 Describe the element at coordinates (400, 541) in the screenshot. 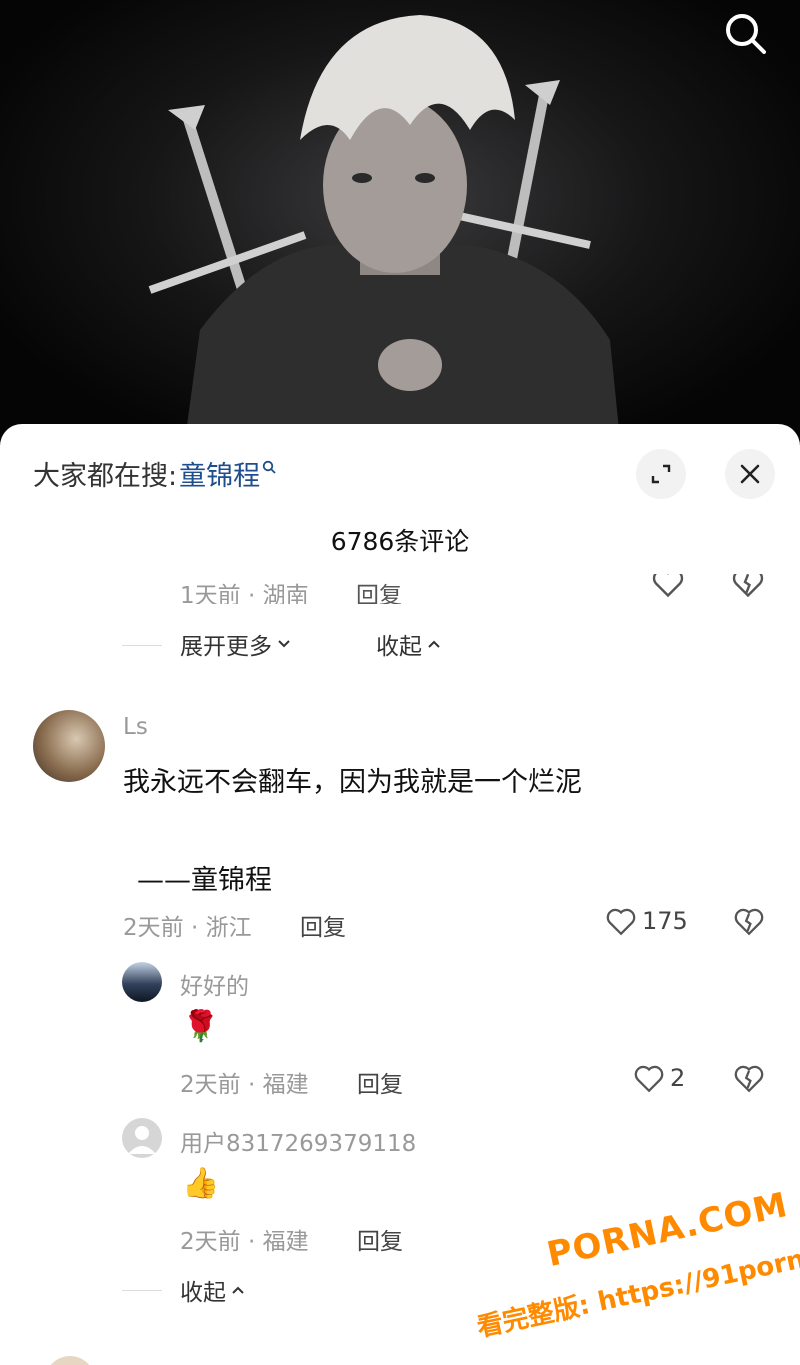

I see `comment-count: 6786条评论` at that location.